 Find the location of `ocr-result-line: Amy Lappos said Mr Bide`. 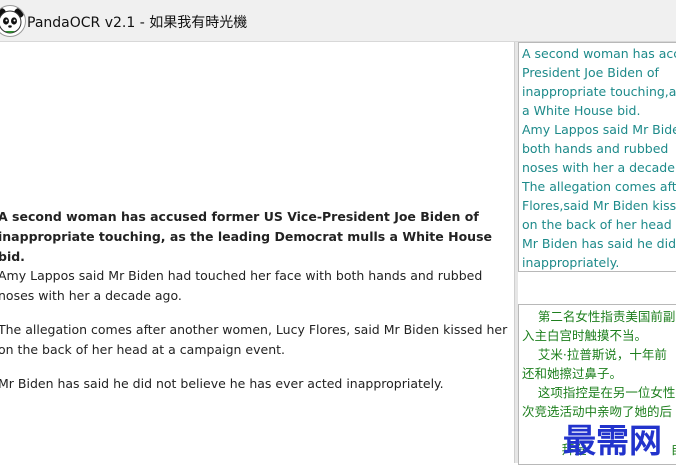

ocr-result-line: Amy Lappos said Mr Bide is located at coordinates (599, 129).